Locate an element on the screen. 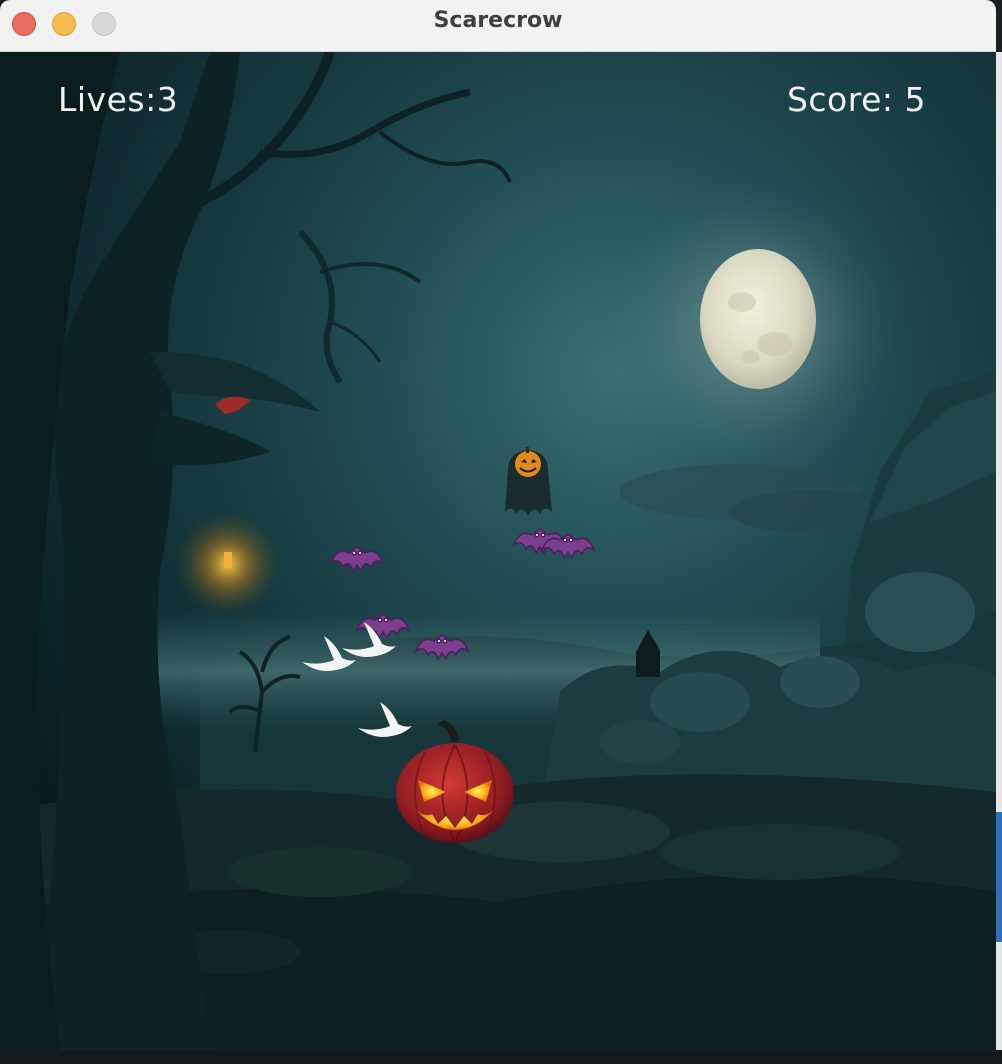  lives-counter: Lives:3 is located at coordinates (118, 99).